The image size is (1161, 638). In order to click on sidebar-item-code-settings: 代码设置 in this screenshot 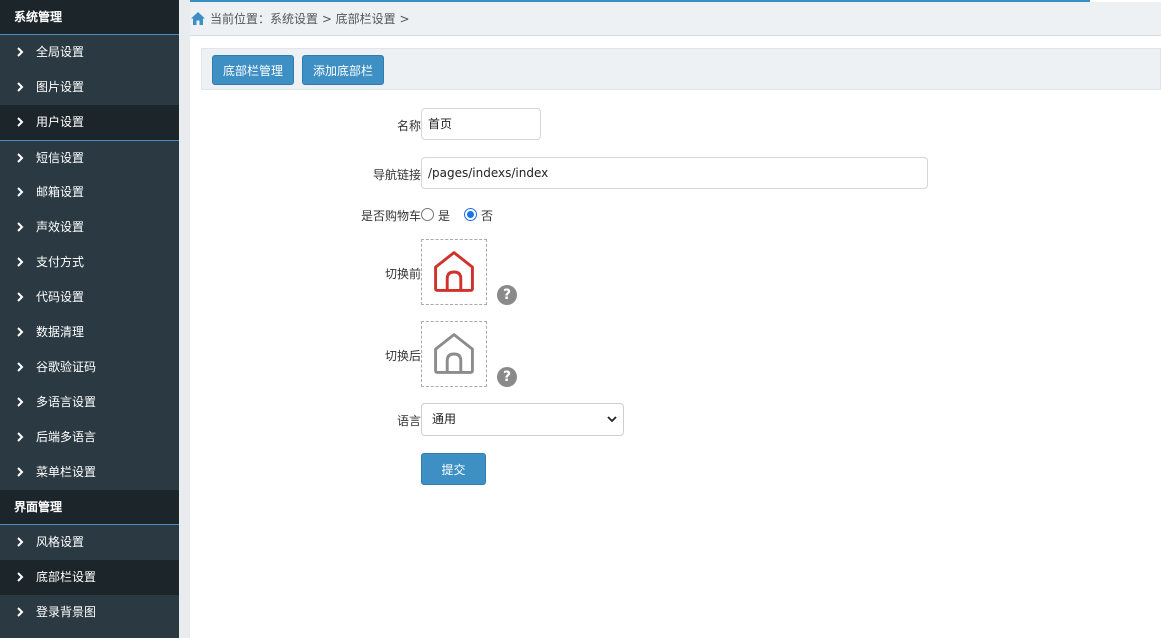, I will do `click(89, 297)`.